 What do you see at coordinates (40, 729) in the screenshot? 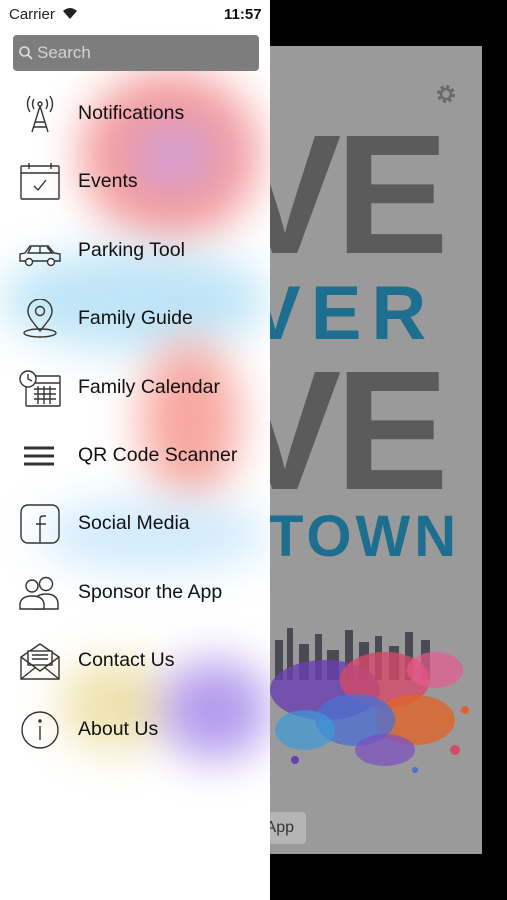
I see `info-icon` at bounding box center [40, 729].